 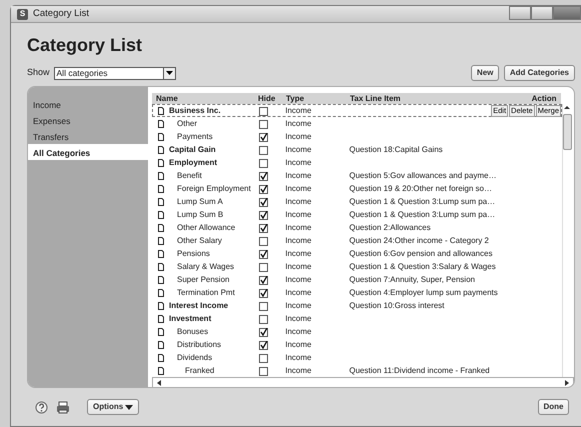 I want to click on help-icon, so click(x=41, y=407).